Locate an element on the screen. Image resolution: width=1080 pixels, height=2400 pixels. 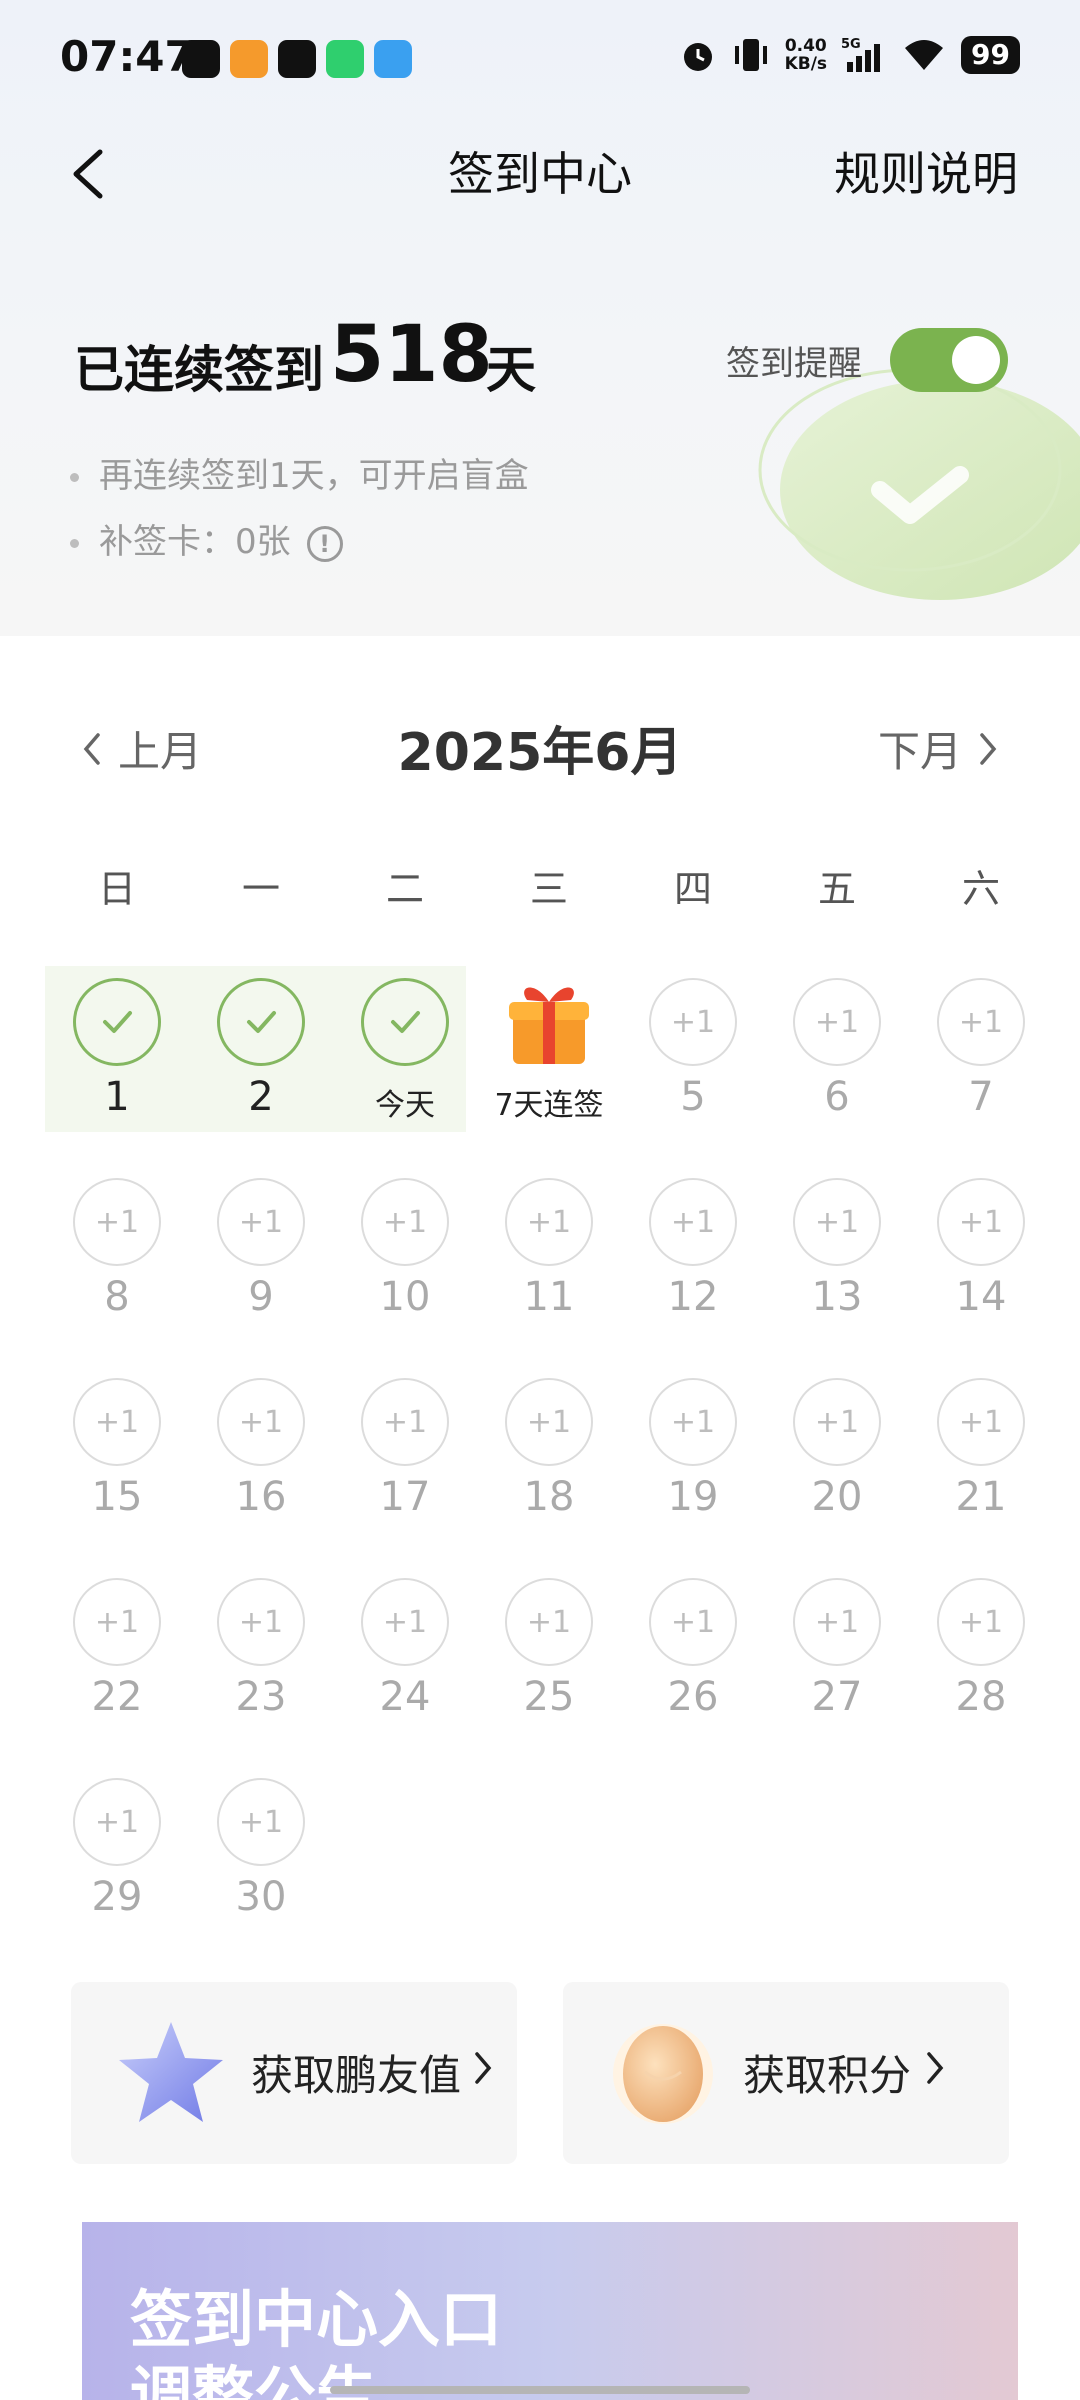
day-label: 24 is located at coordinates (405, 1697).